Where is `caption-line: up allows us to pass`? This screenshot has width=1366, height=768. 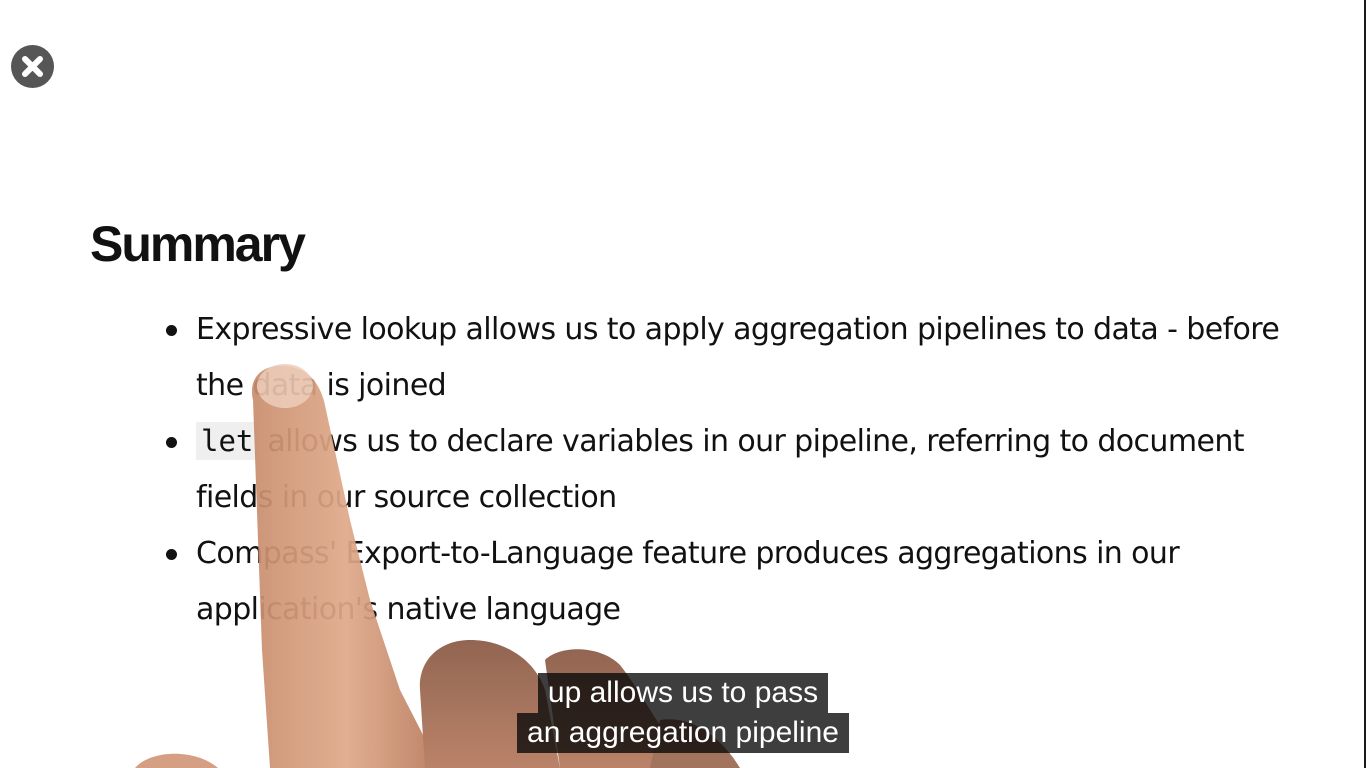 caption-line: up allows us to pass is located at coordinates (683, 693).